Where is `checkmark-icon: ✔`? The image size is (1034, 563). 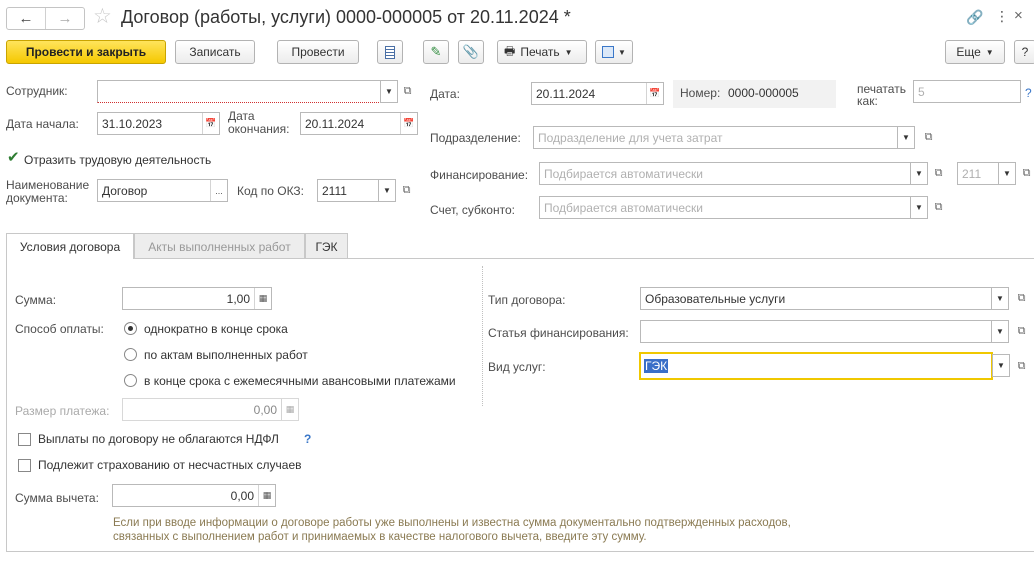
checkmark-icon: ✔ is located at coordinates (13, 157).